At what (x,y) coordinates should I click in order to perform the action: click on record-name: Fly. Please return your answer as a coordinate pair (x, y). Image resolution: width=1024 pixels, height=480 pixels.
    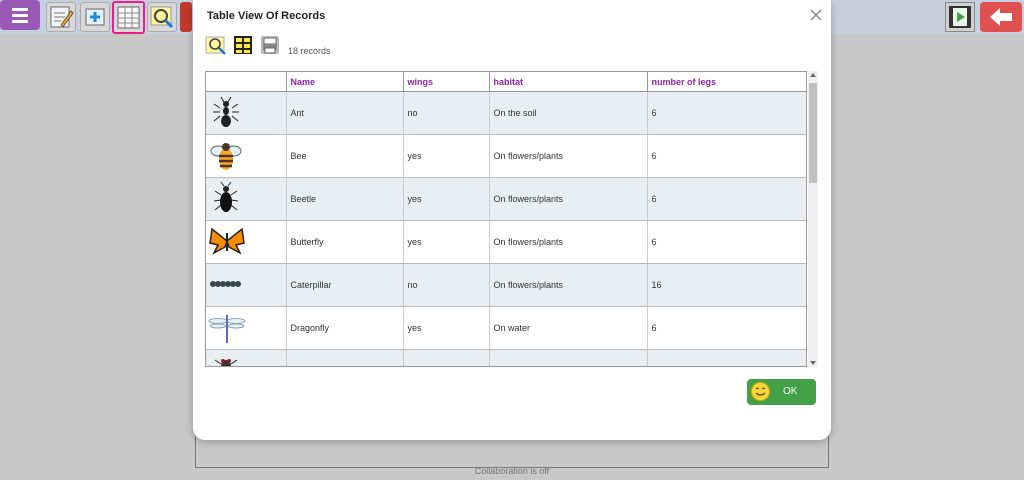
    Looking at the image, I should click on (345, 357).